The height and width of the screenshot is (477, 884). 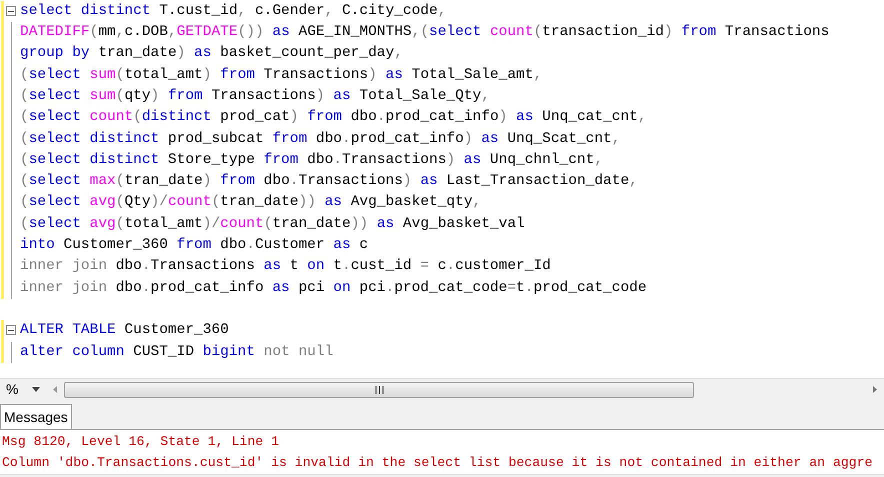 What do you see at coordinates (329, 182) in the screenshot?
I see `code-line: (select max(tran_date) from dbo.Transactions) as Last_Transaction_date,` at bounding box center [329, 182].